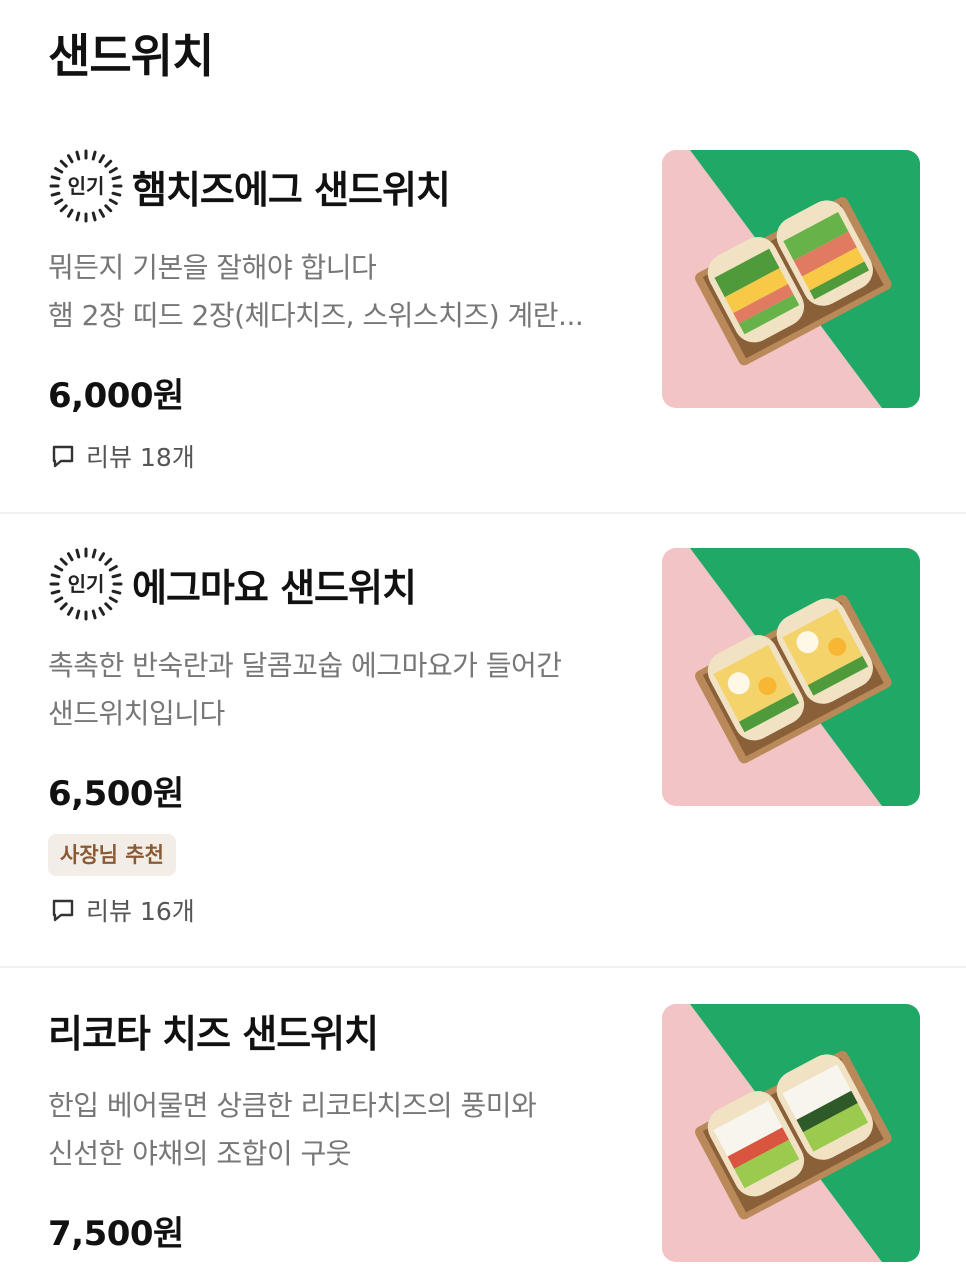 Image resolution: width=966 pixels, height=1287 pixels. I want to click on item-name: 에그마요 샌드위치, so click(274, 587).